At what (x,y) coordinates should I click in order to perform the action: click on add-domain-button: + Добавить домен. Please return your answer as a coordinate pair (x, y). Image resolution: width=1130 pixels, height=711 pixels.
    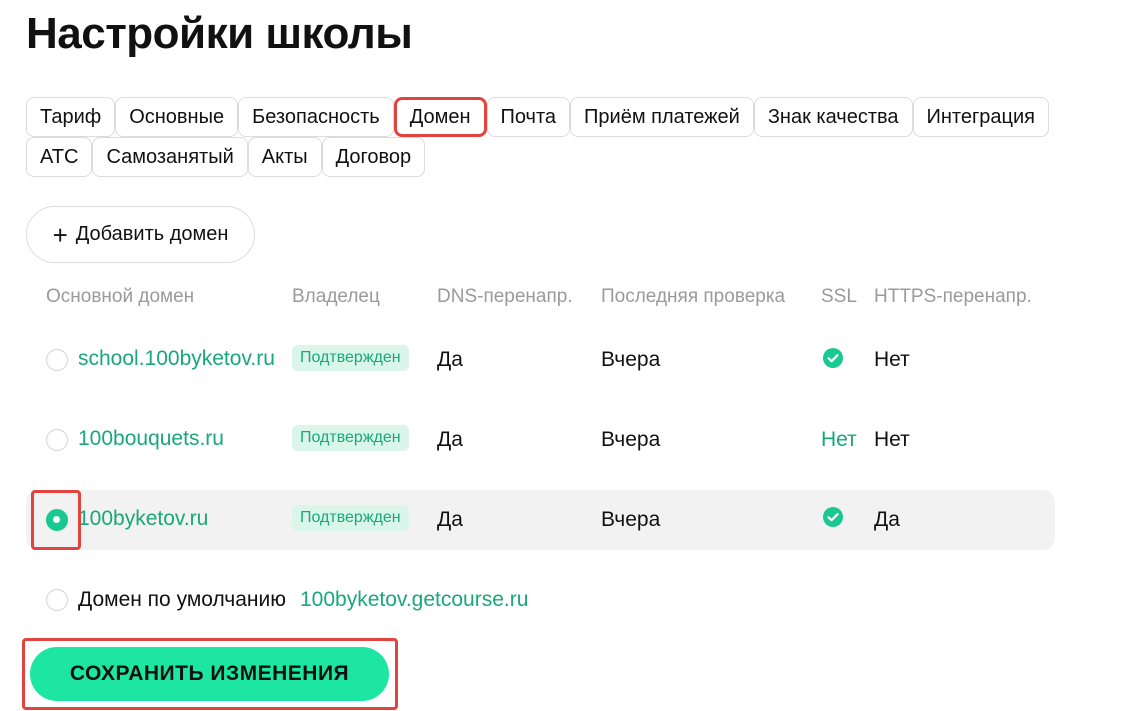
    Looking at the image, I should click on (140, 234).